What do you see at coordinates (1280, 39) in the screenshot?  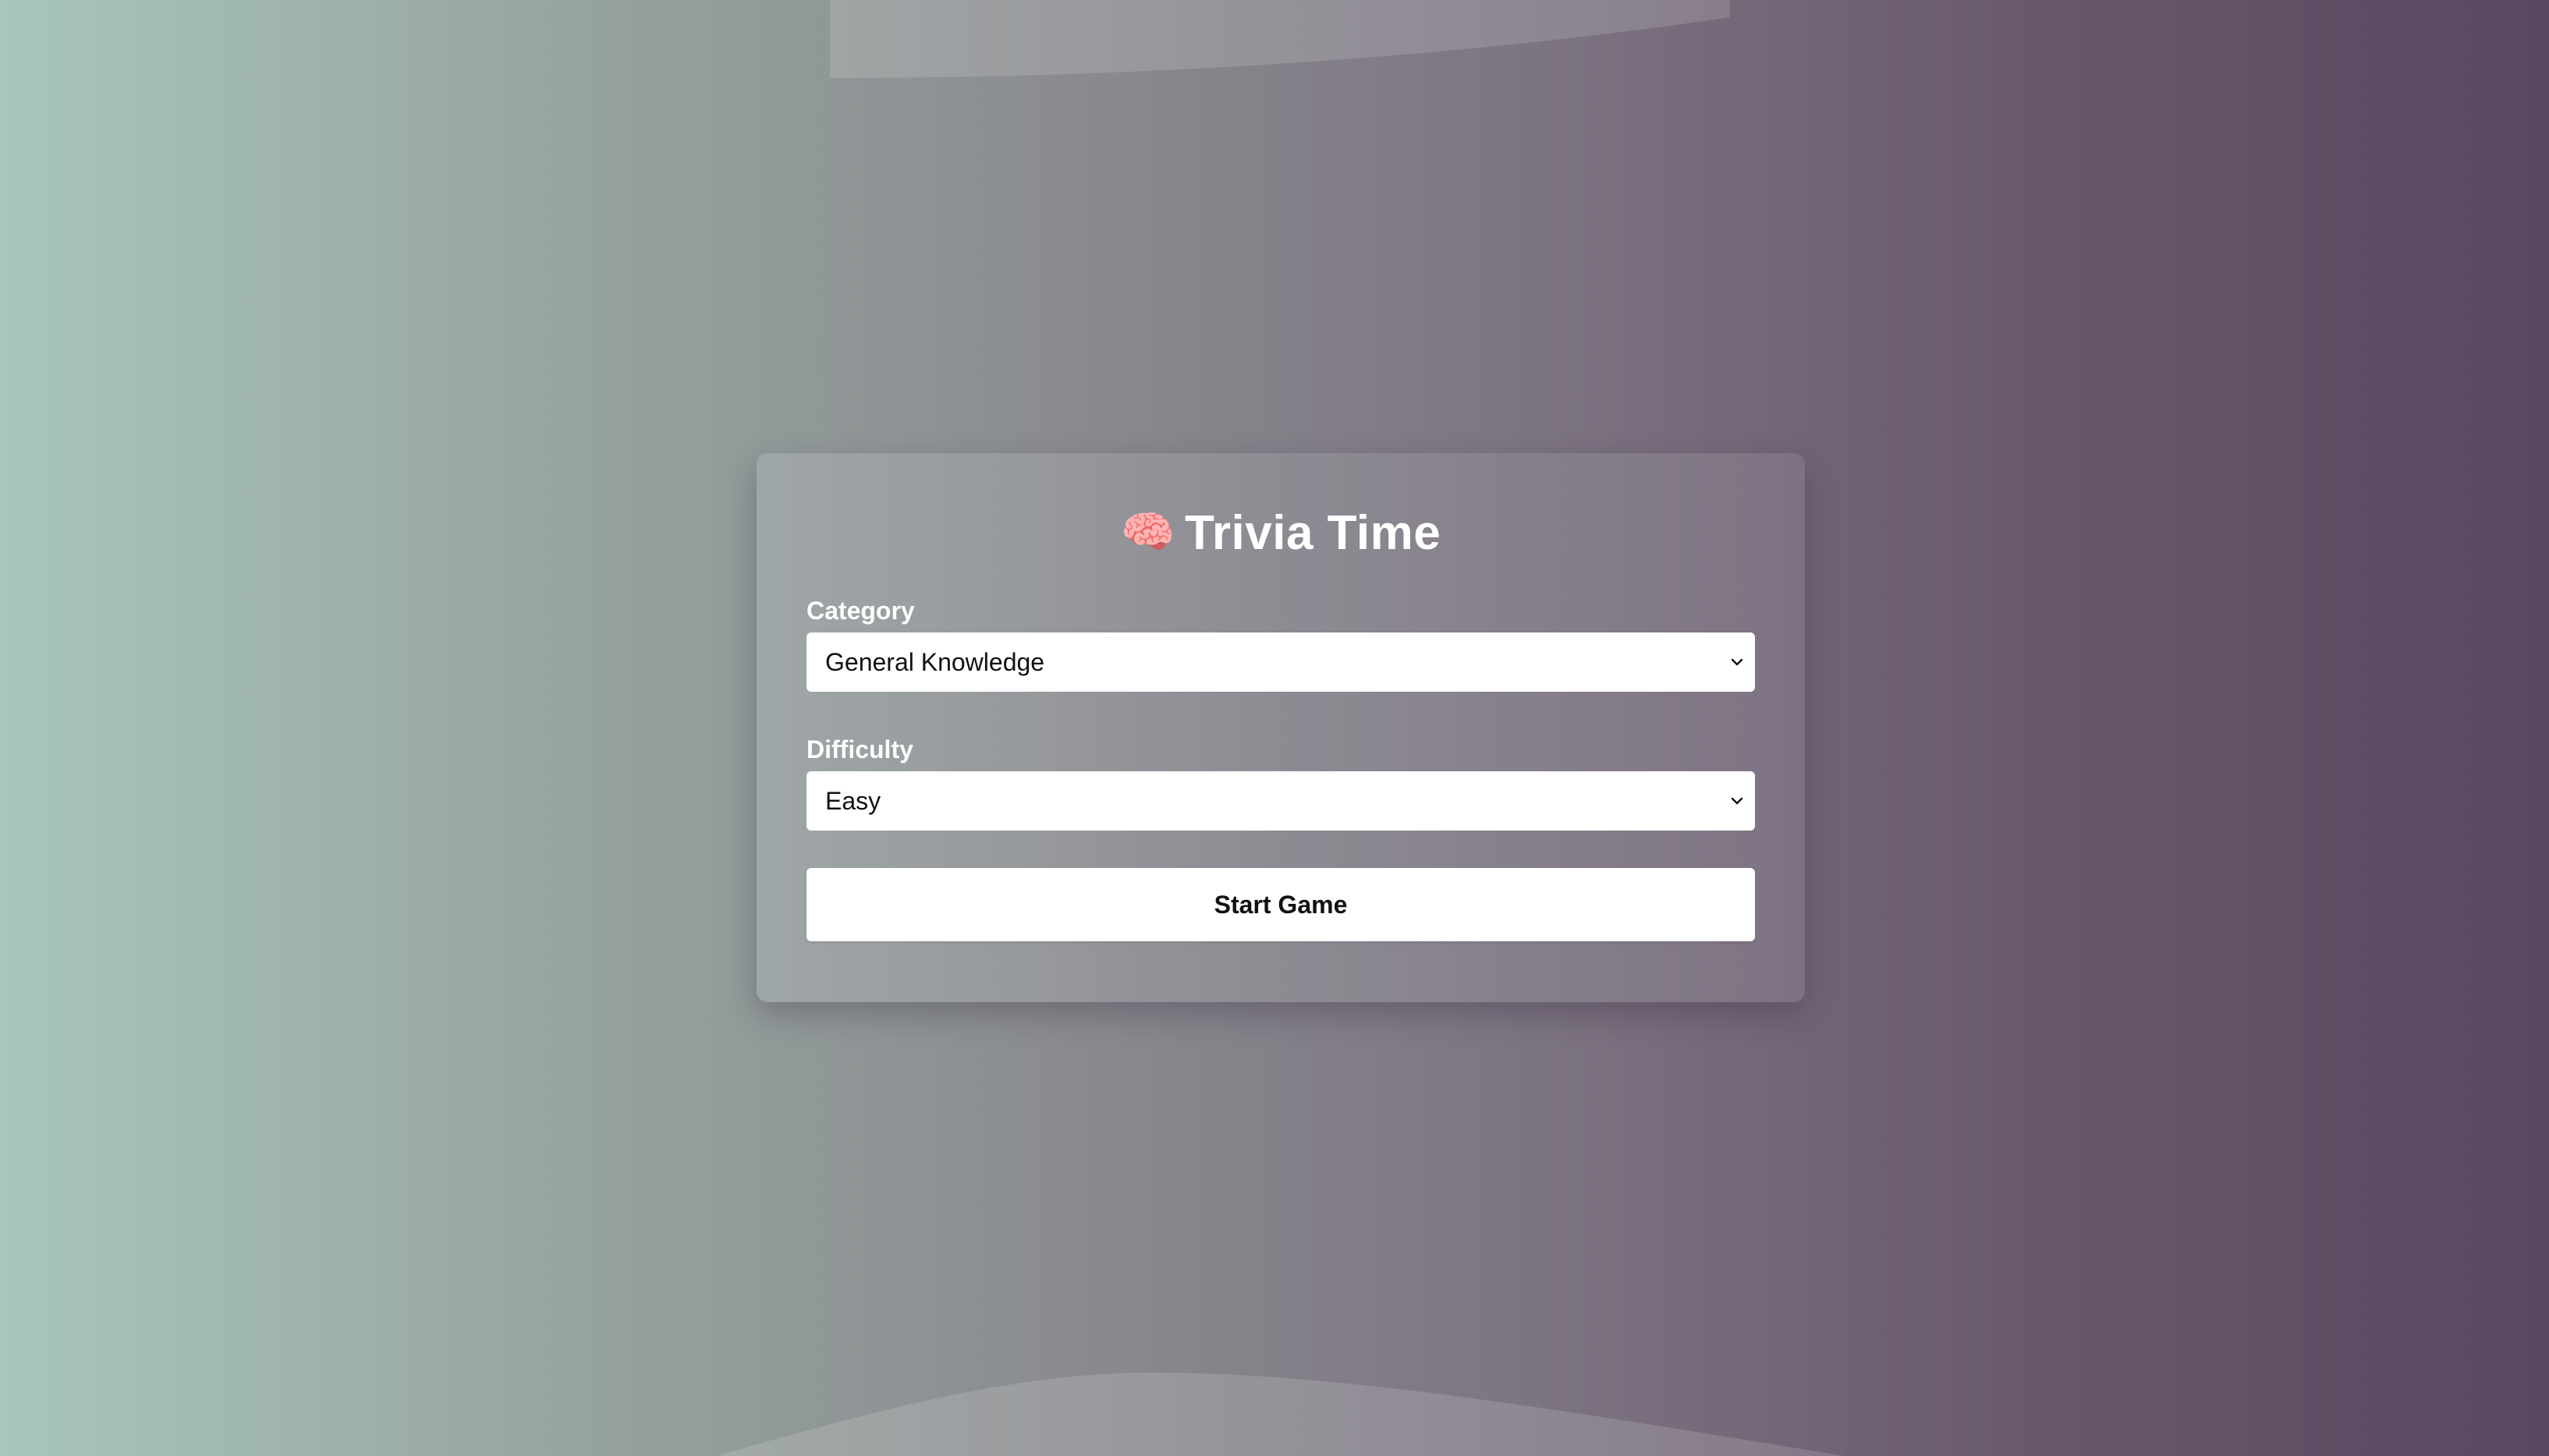 I see `decorative-wave-top` at bounding box center [1280, 39].